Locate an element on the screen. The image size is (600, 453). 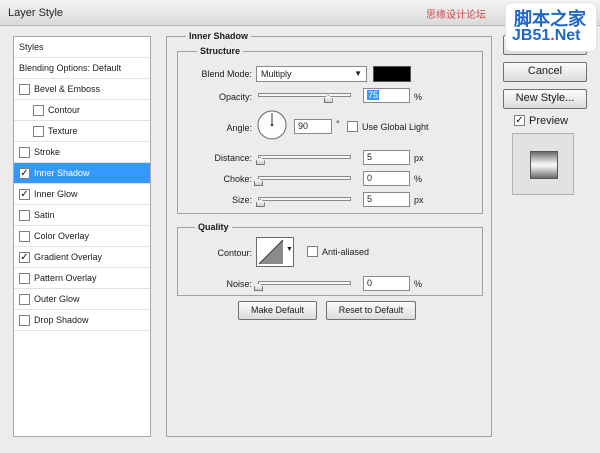
size-label: Size: is located at coordinates (241, 200).